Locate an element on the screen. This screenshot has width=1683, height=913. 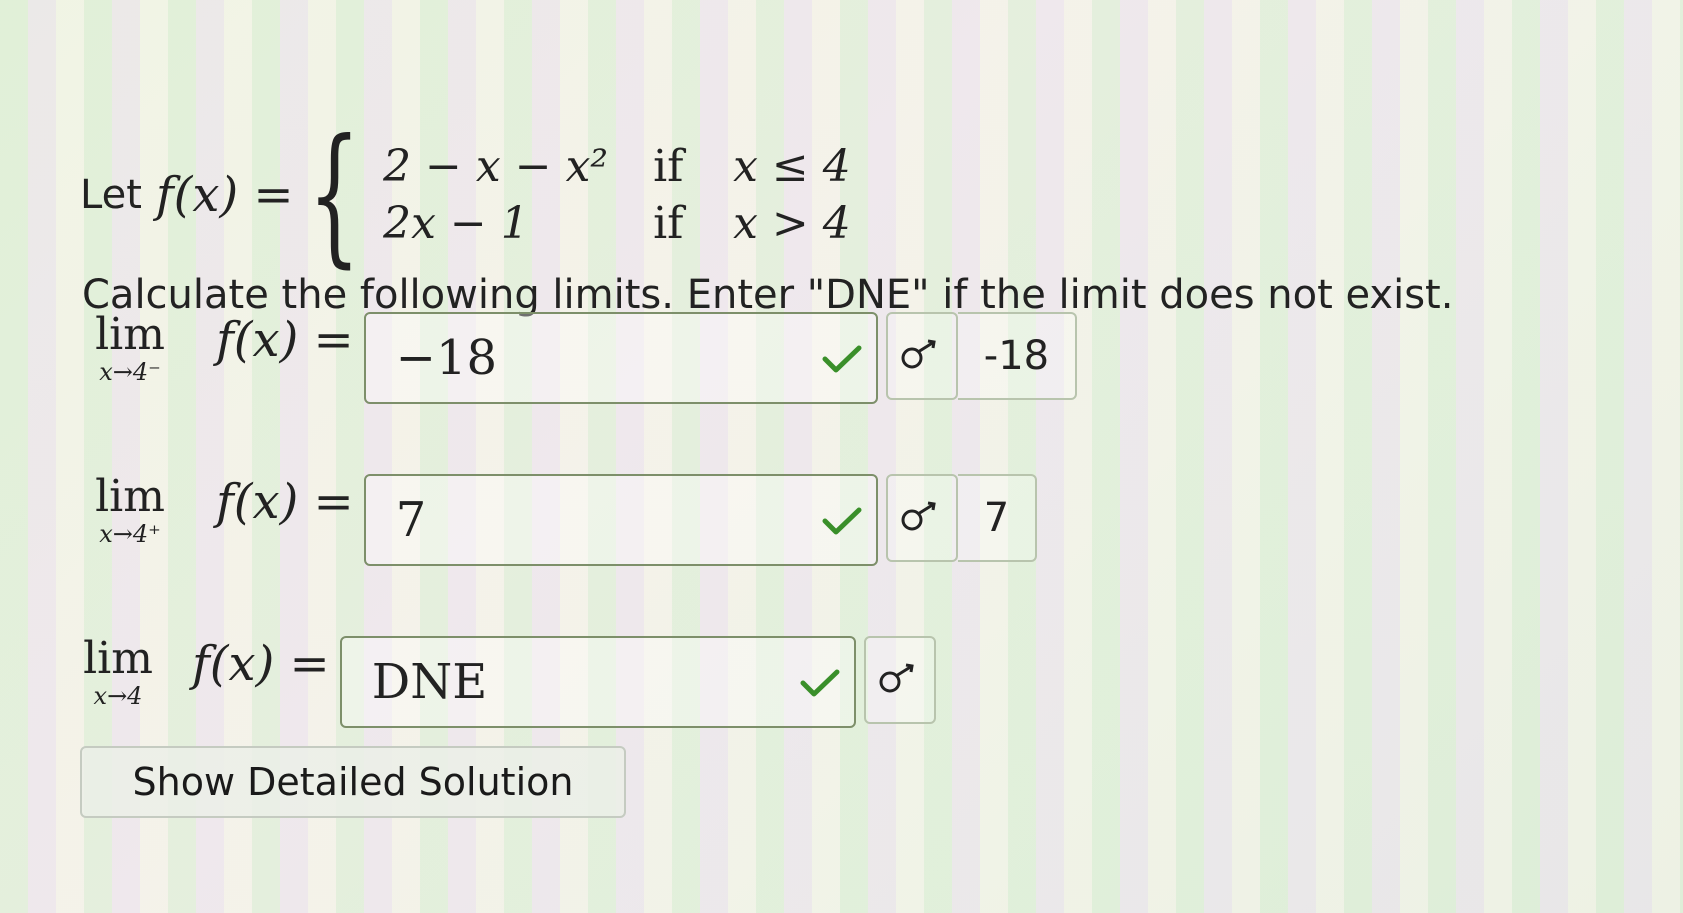
limit-row-two-sided: lim x→4 f(x) = DNE is located at coordinates (508, 680).